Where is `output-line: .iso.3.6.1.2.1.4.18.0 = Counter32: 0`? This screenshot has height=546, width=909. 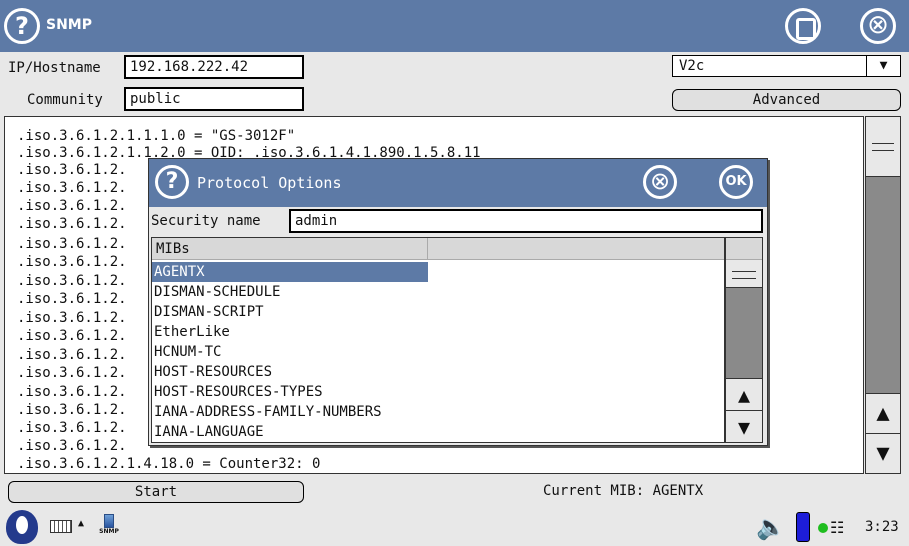 output-line: .iso.3.6.1.2.1.4.18.0 = Counter32: 0 is located at coordinates (169, 464).